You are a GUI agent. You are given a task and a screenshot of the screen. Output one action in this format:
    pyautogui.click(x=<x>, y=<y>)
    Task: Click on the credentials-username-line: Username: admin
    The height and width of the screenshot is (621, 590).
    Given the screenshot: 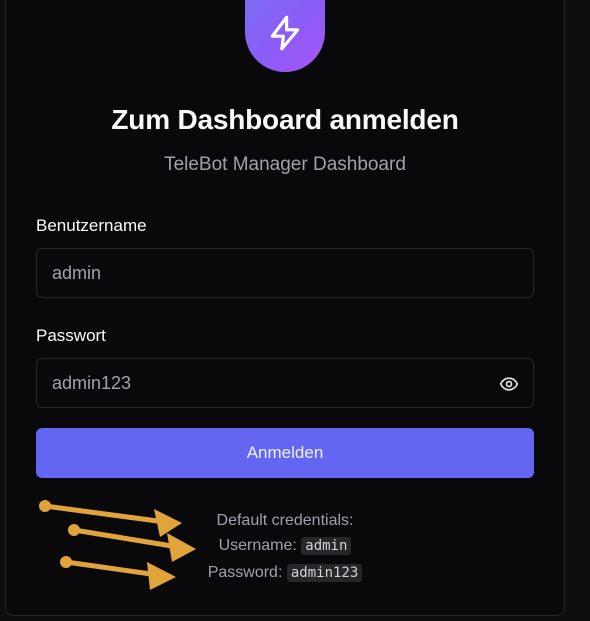 What is the action you would take?
    pyautogui.click(x=285, y=546)
    